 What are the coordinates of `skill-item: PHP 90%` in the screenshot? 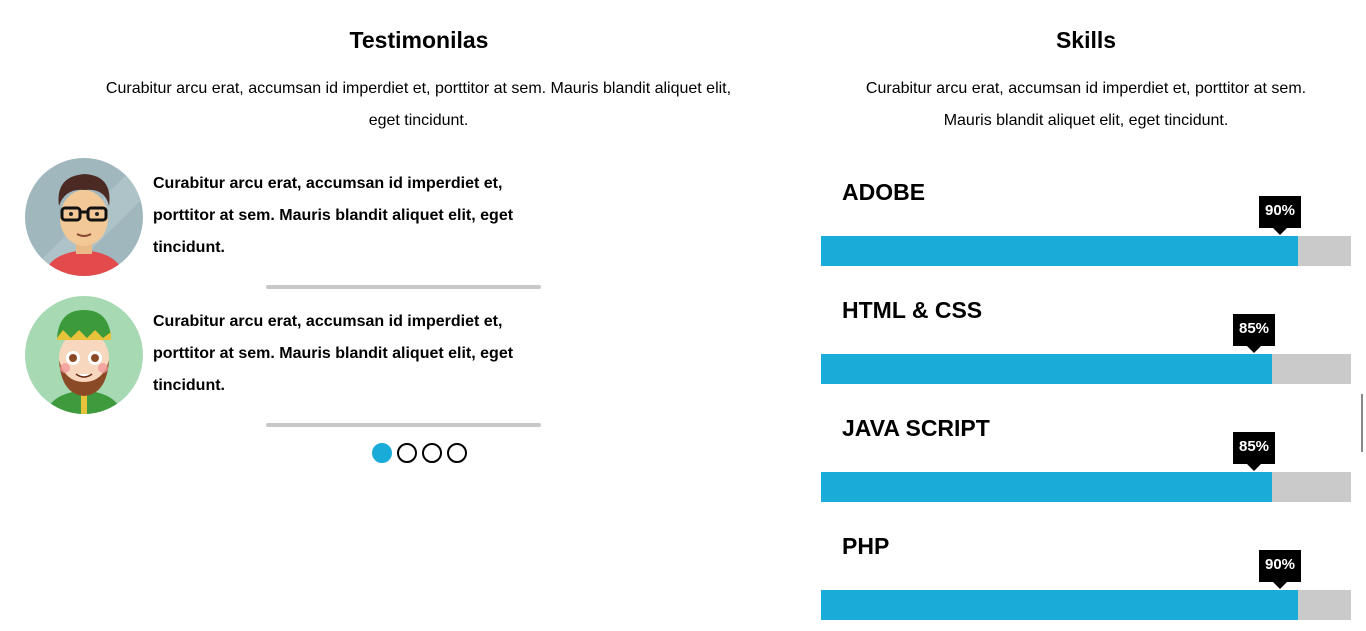 It's located at (1086, 569).